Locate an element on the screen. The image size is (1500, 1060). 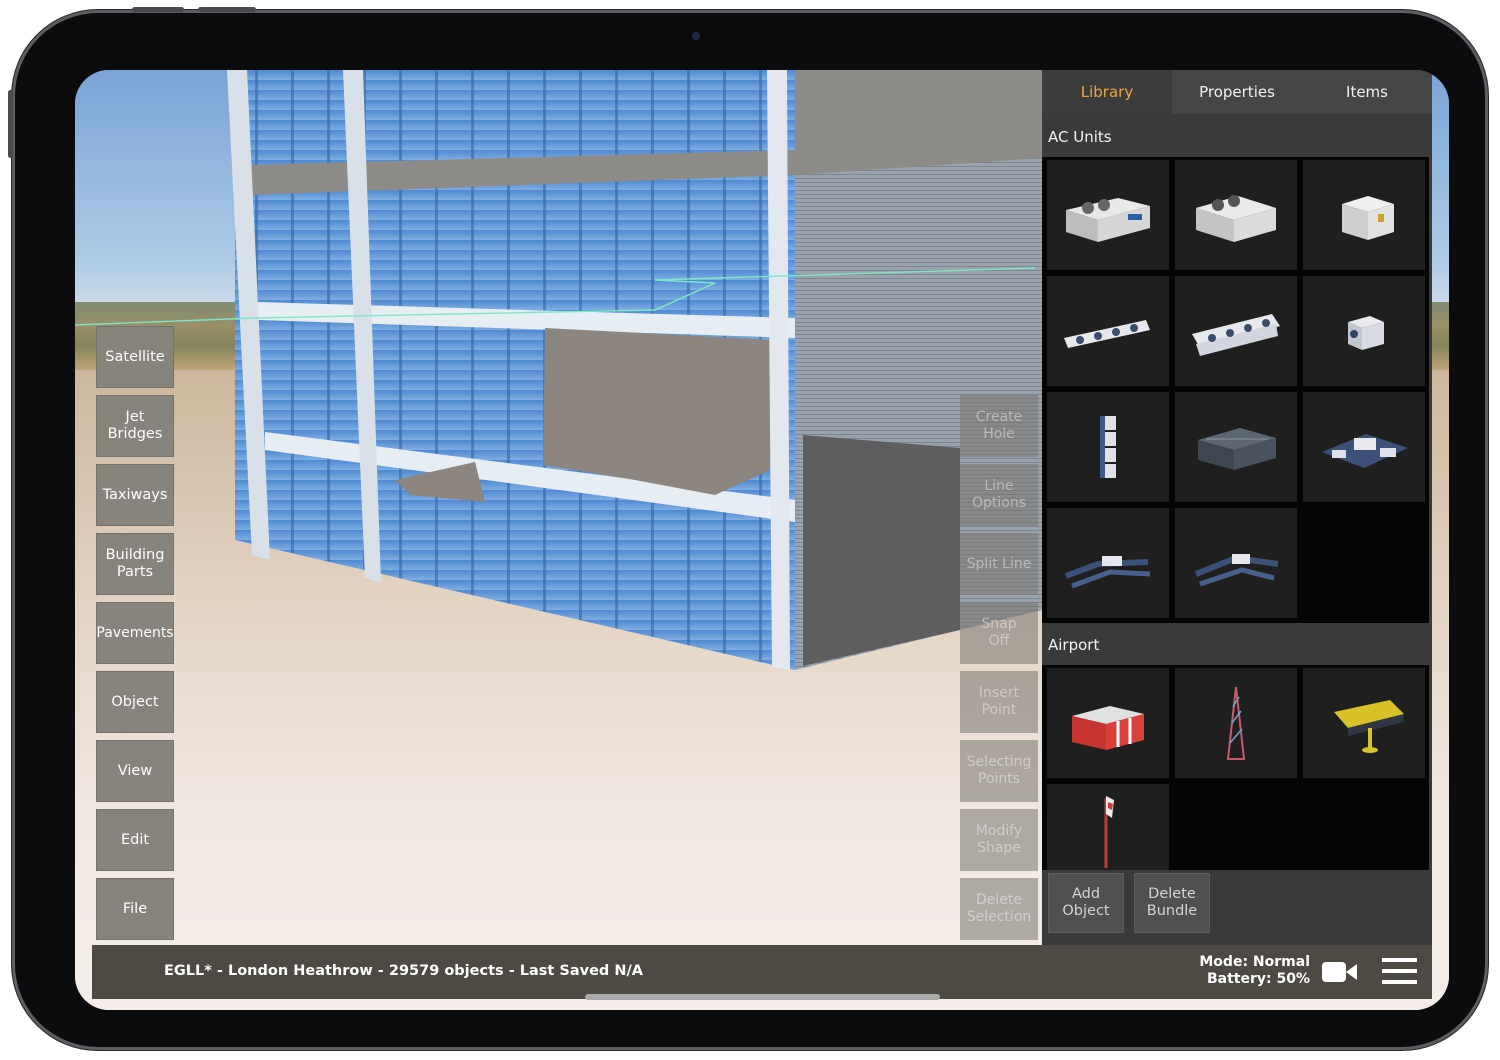
button-label: Delete Bundle is located at coordinates (1172, 902).